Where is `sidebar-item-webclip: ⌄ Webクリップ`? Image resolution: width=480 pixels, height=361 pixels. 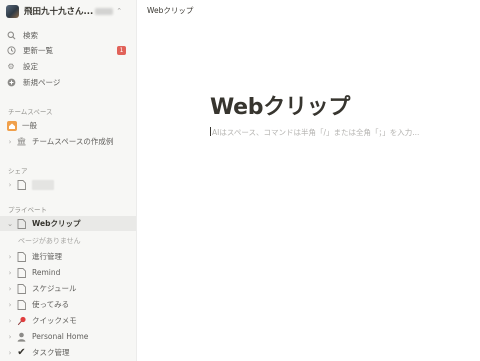 sidebar-item-webclip: ⌄ Webクリップ is located at coordinates (68, 223).